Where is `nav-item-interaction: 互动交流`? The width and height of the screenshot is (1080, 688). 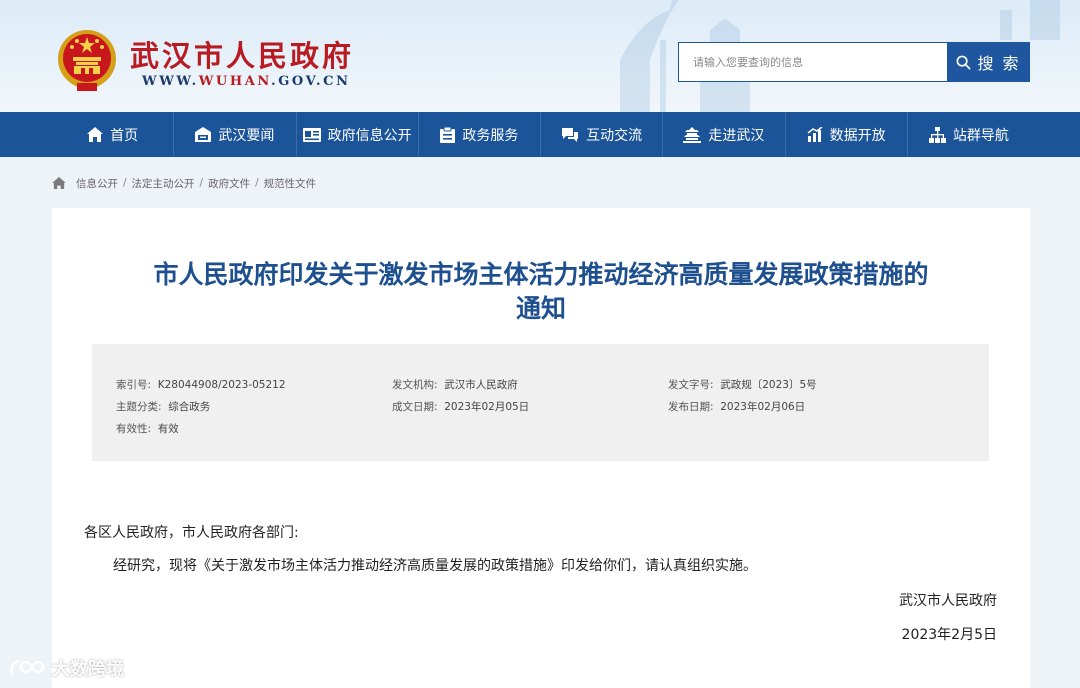 nav-item-interaction: 互动交流 is located at coordinates (602, 134).